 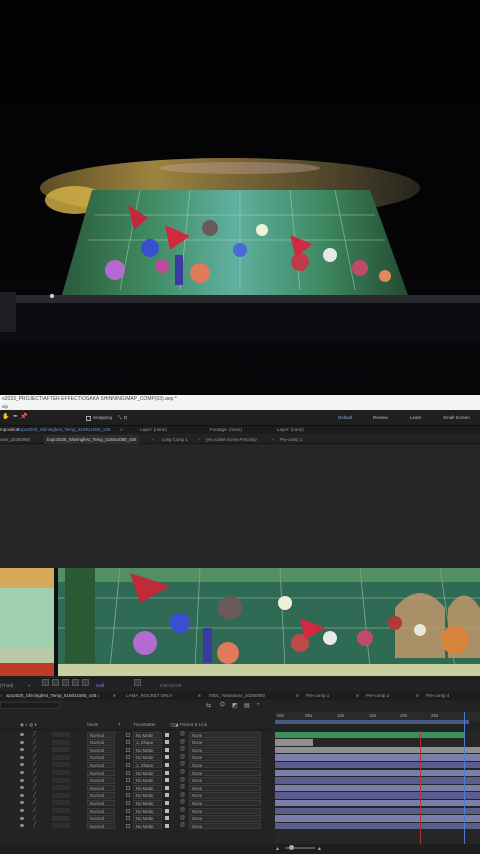 I want to click on layer-tab: Layer: (none), so click(x=153, y=430).